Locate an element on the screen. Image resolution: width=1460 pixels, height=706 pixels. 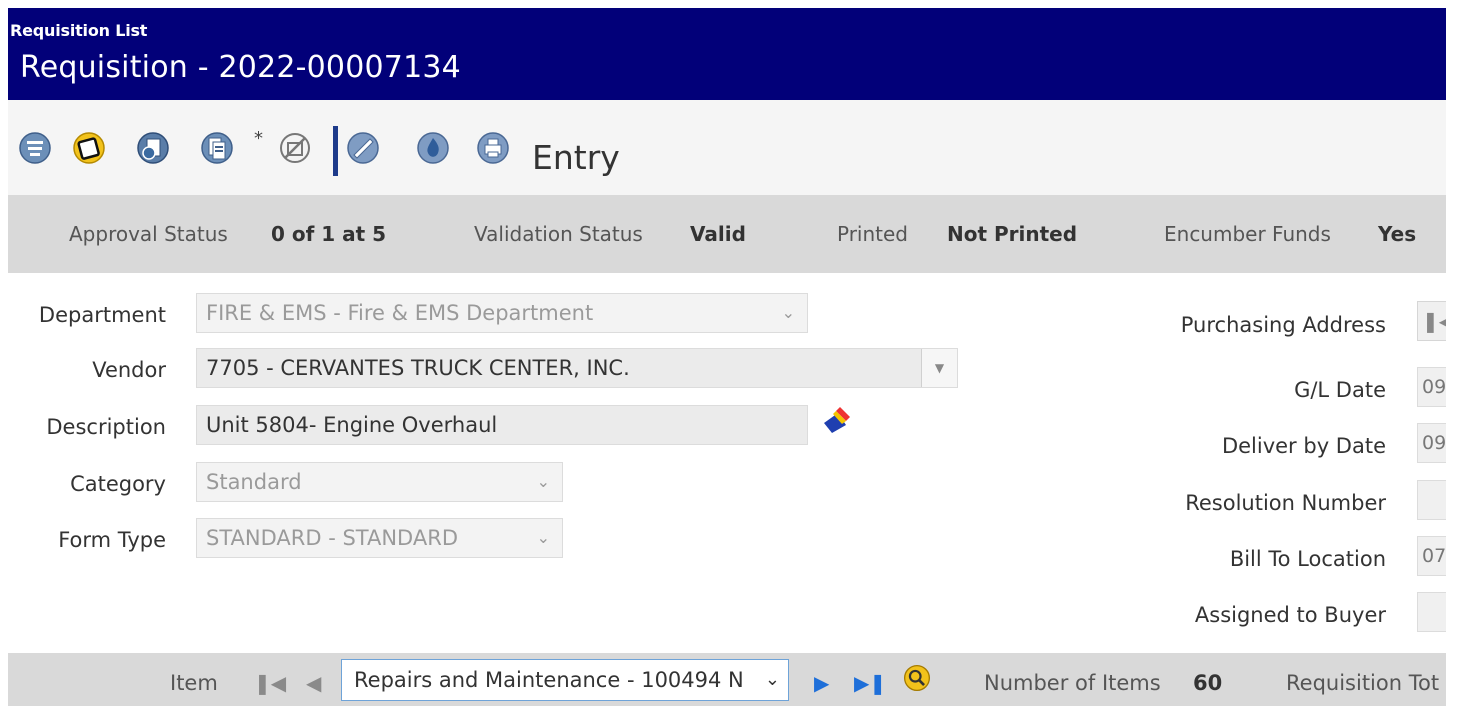
validation-status-label: Validation Status is located at coordinates (558, 234).